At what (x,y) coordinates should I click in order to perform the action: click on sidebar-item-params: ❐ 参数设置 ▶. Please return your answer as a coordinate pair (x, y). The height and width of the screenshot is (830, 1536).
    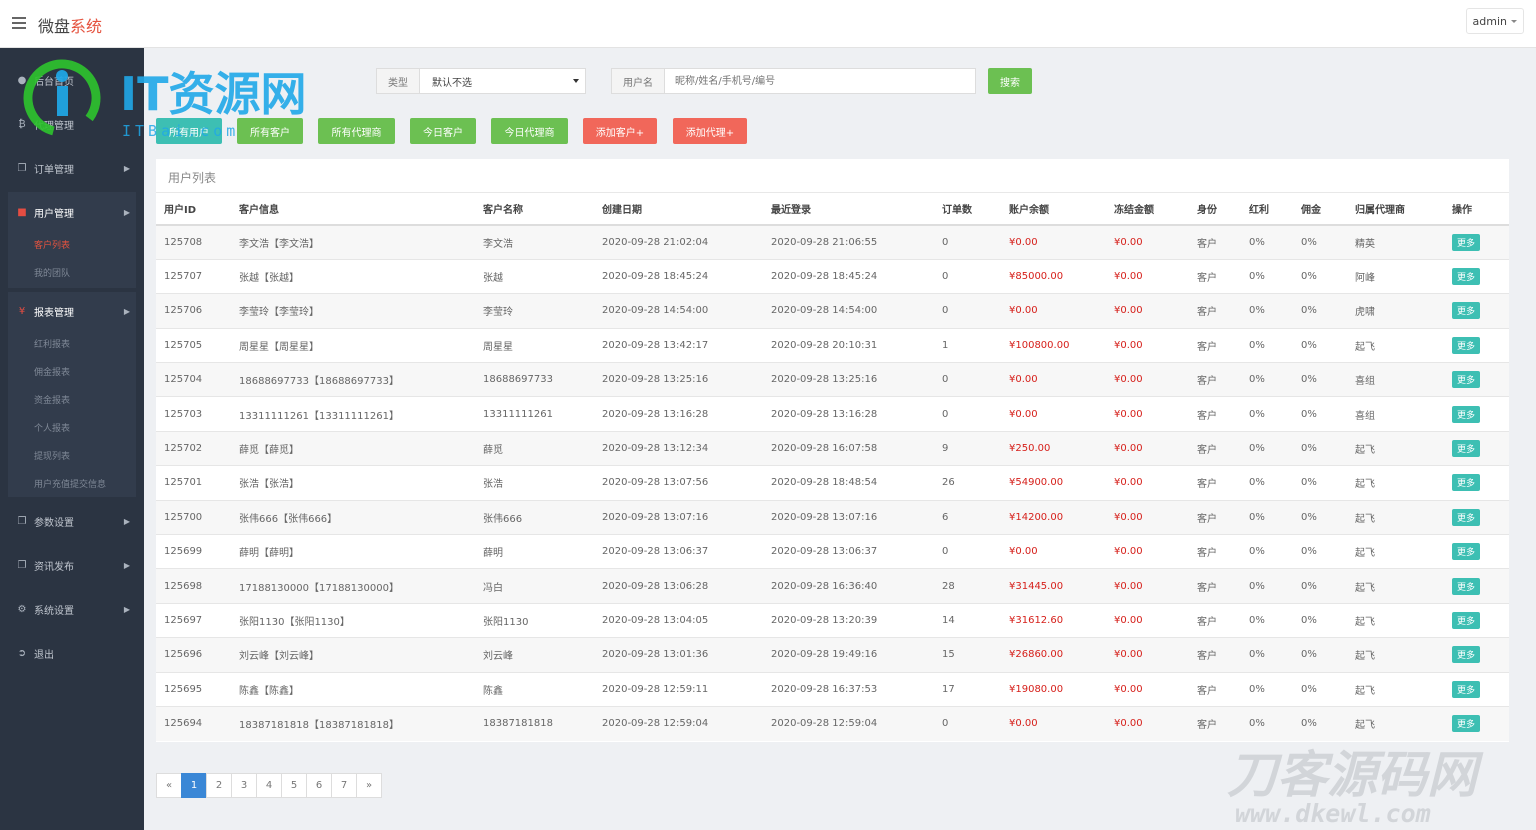
    Looking at the image, I should click on (72, 521).